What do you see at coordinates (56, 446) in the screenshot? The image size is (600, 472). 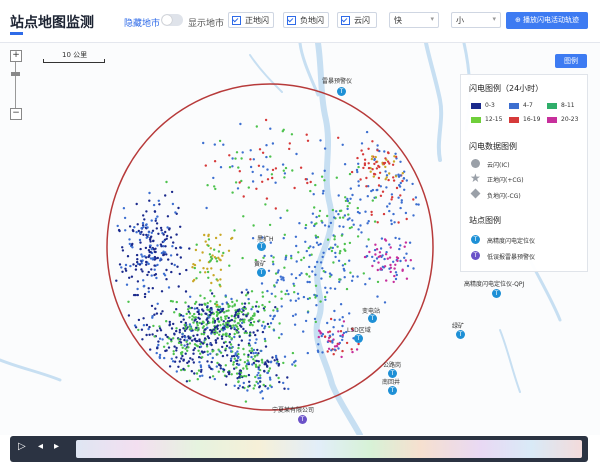 I see `next-icon: ▸` at bounding box center [56, 446].